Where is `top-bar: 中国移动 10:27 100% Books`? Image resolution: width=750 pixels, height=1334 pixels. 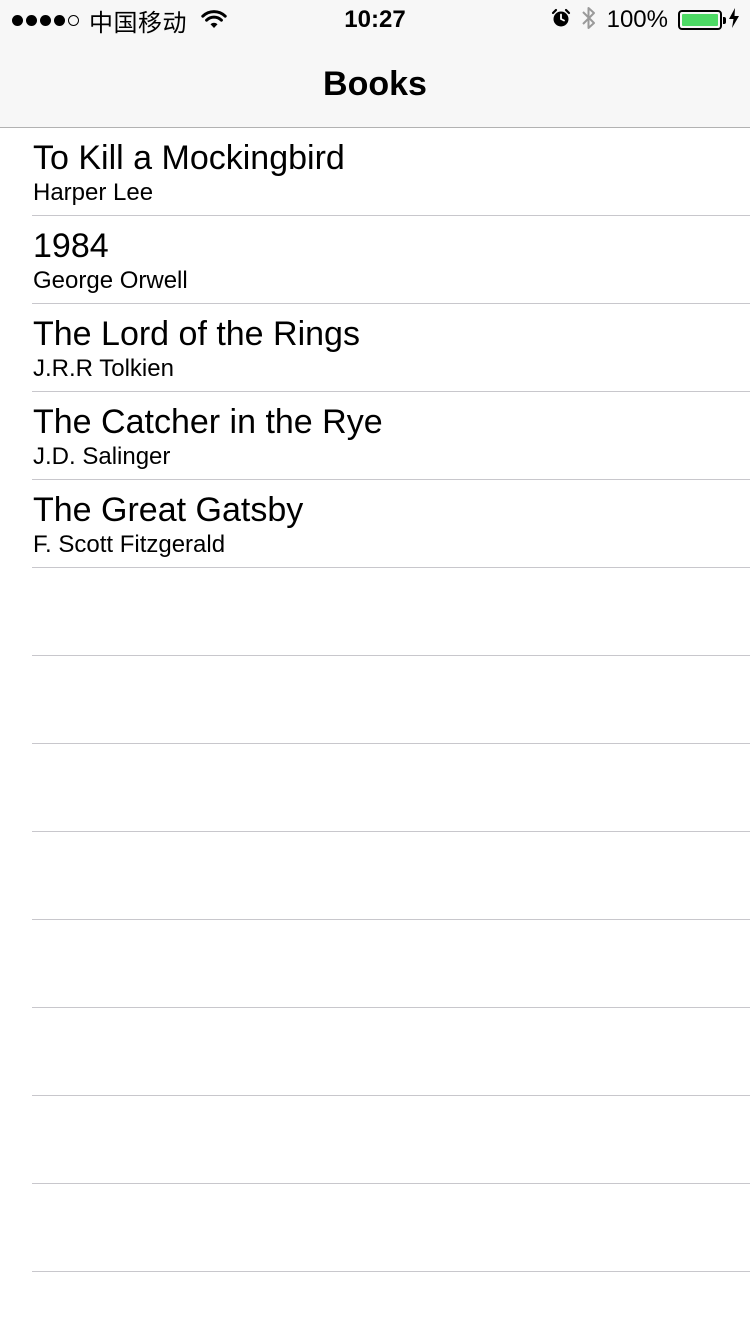 top-bar: 中国移动 10:27 100% Books is located at coordinates (375, 64).